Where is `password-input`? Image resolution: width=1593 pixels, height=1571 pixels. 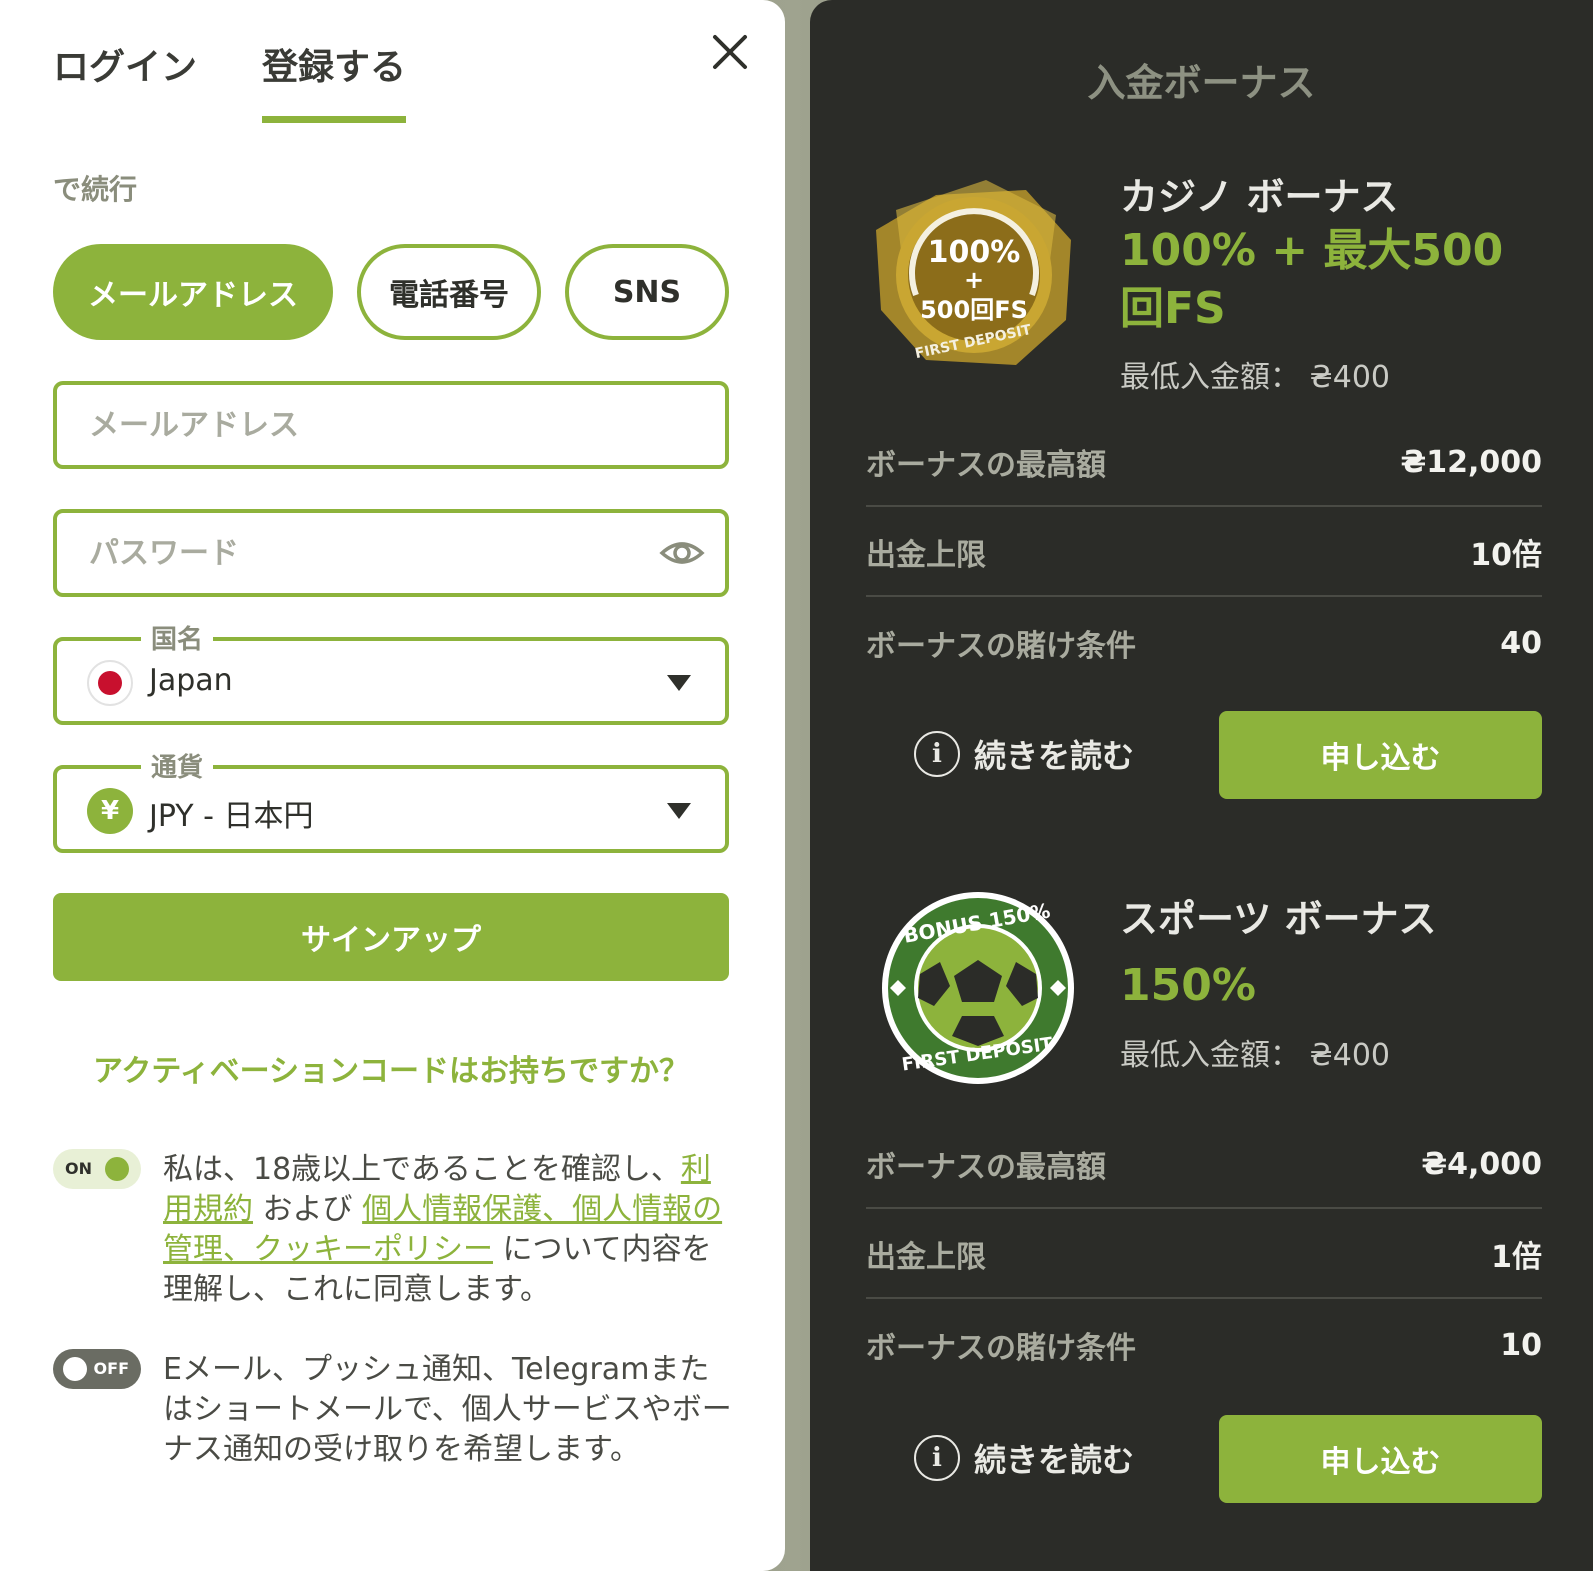 password-input is located at coordinates (367, 553).